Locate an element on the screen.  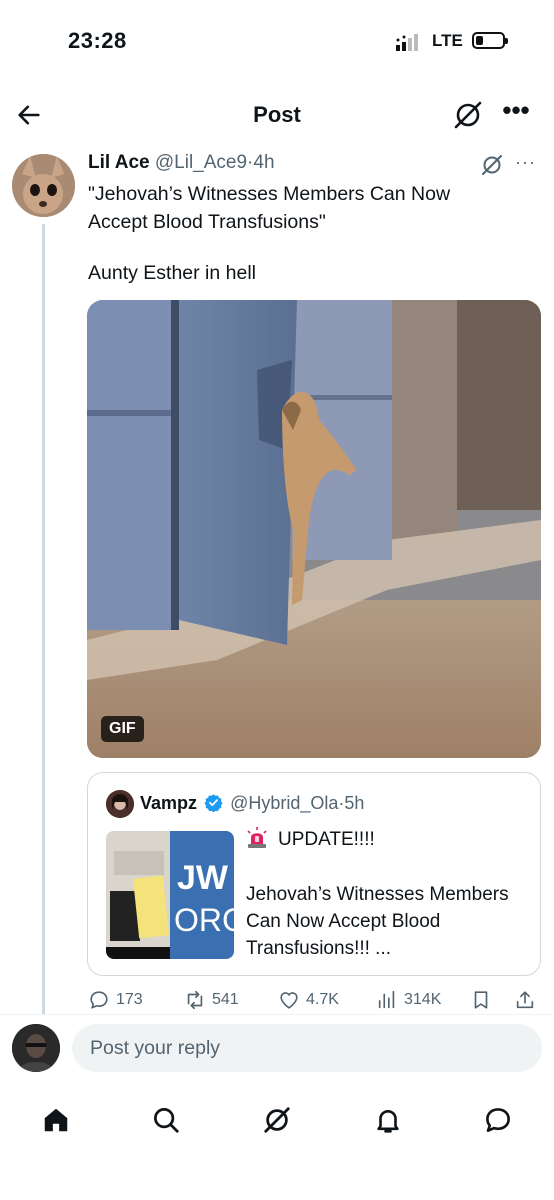
notifications-icon is located at coordinates (388, 1121).